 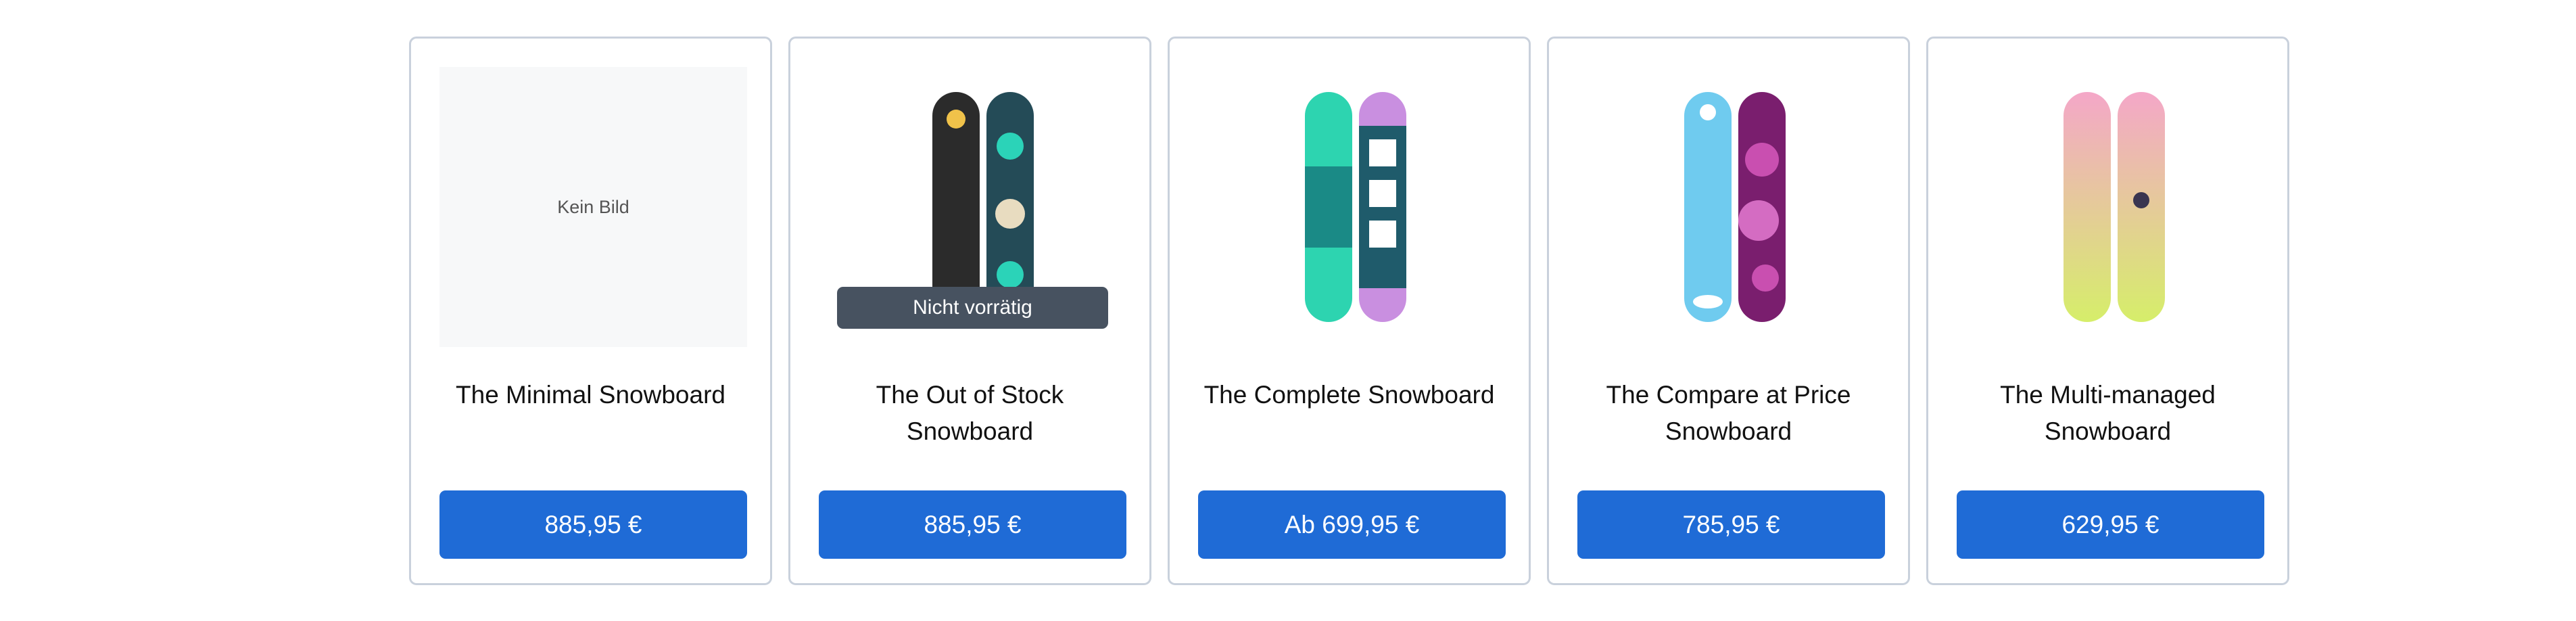 I want to click on product-card: The Multi-managed Snowboard 629,95 €, so click(x=2107, y=311).